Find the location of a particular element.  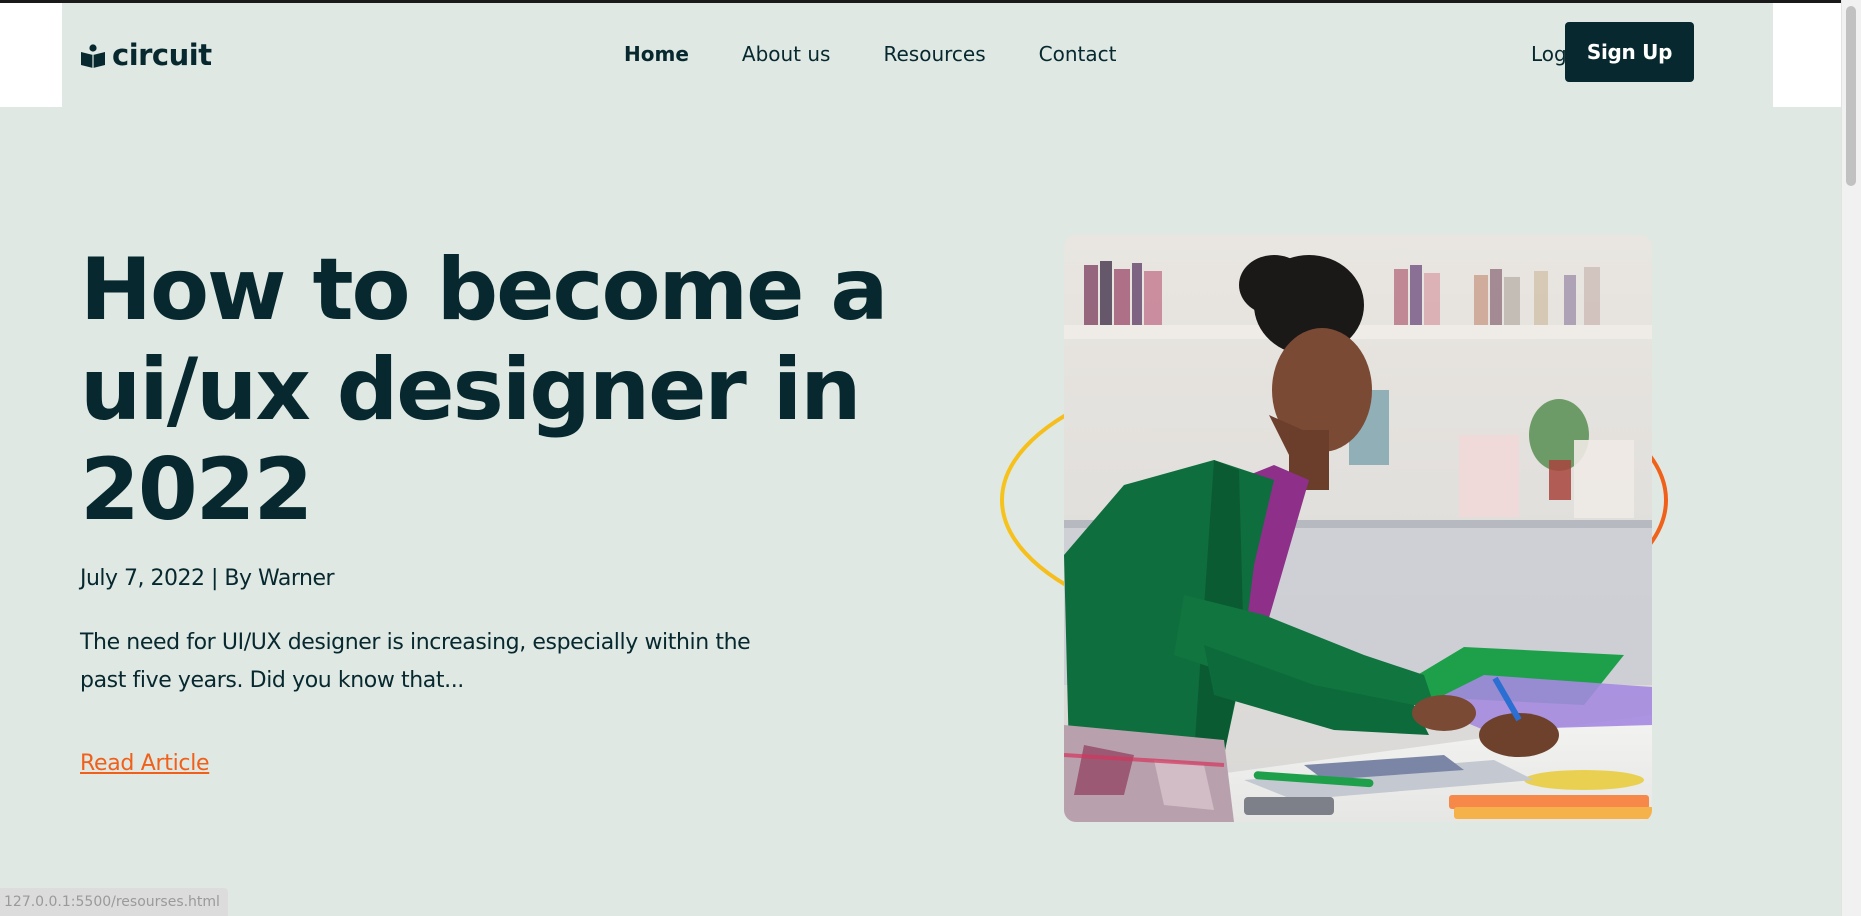

brand-logo: circuit is located at coordinates (146, 55).